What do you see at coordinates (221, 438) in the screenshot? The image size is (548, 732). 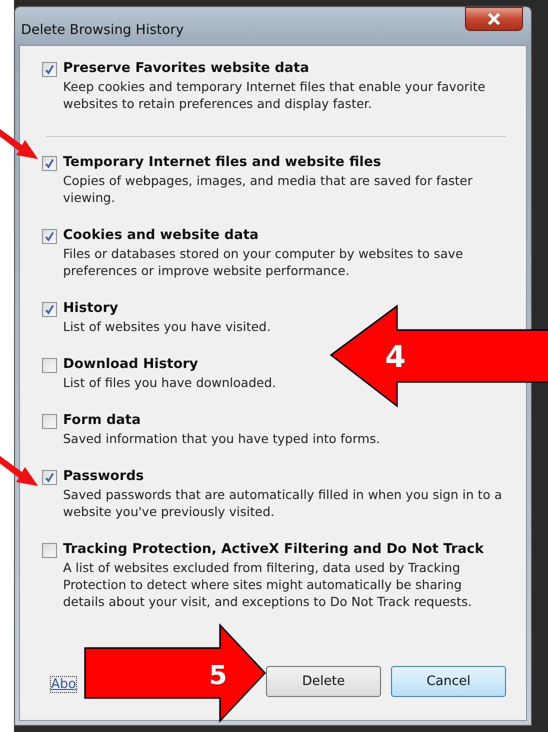 I see `option-description: Saved information that you have typed into forms.` at bounding box center [221, 438].